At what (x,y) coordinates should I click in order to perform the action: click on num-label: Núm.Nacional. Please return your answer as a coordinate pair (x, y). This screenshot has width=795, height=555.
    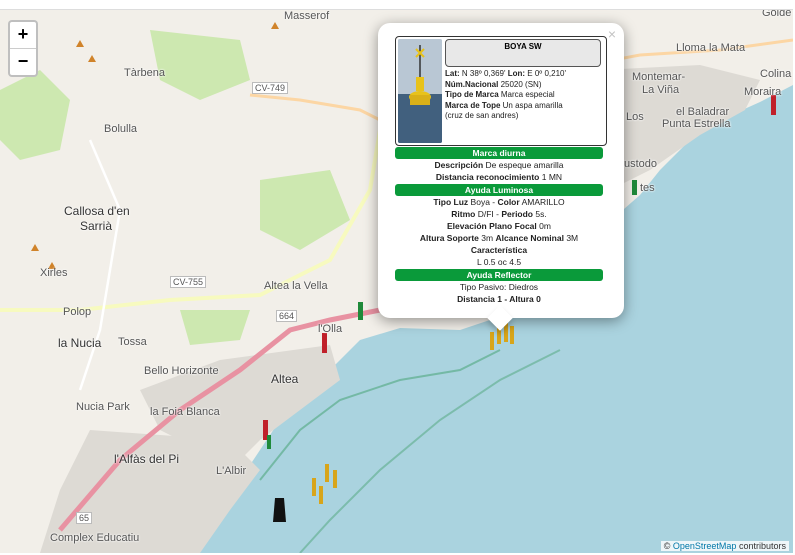
    Looking at the image, I should click on (472, 84).